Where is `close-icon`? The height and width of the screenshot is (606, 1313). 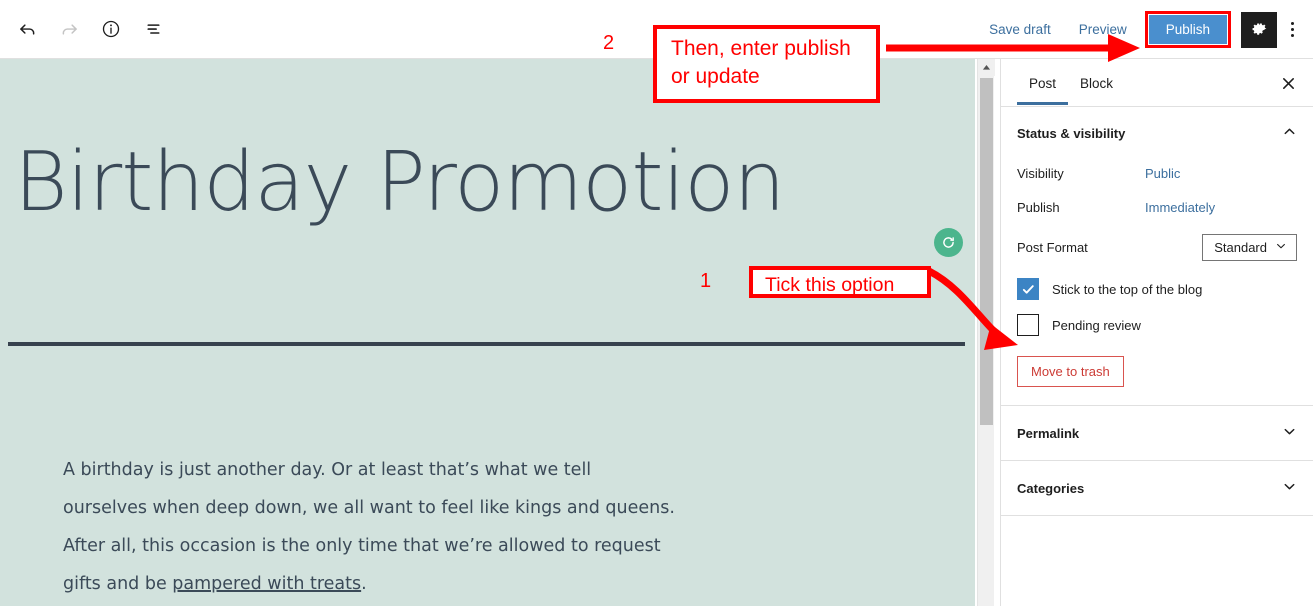
close-icon is located at coordinates (1288, 83).